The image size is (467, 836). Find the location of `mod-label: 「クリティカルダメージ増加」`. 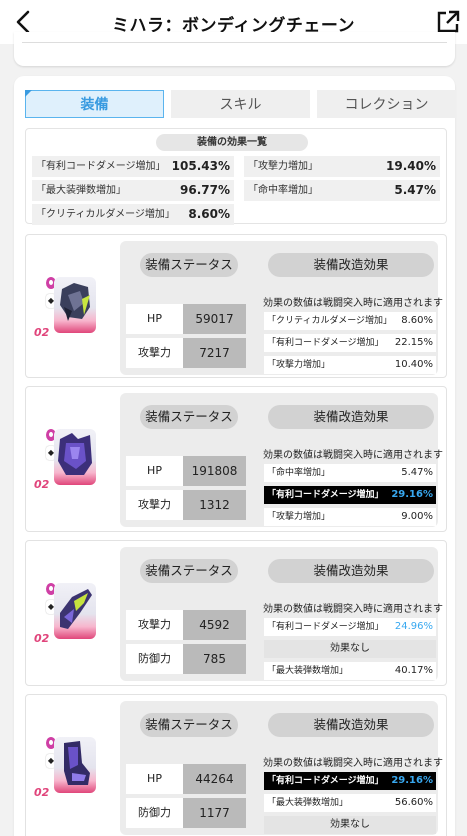

mod-label: 「クリティカルダメージ増加」 is located at coordinates (330, 321).